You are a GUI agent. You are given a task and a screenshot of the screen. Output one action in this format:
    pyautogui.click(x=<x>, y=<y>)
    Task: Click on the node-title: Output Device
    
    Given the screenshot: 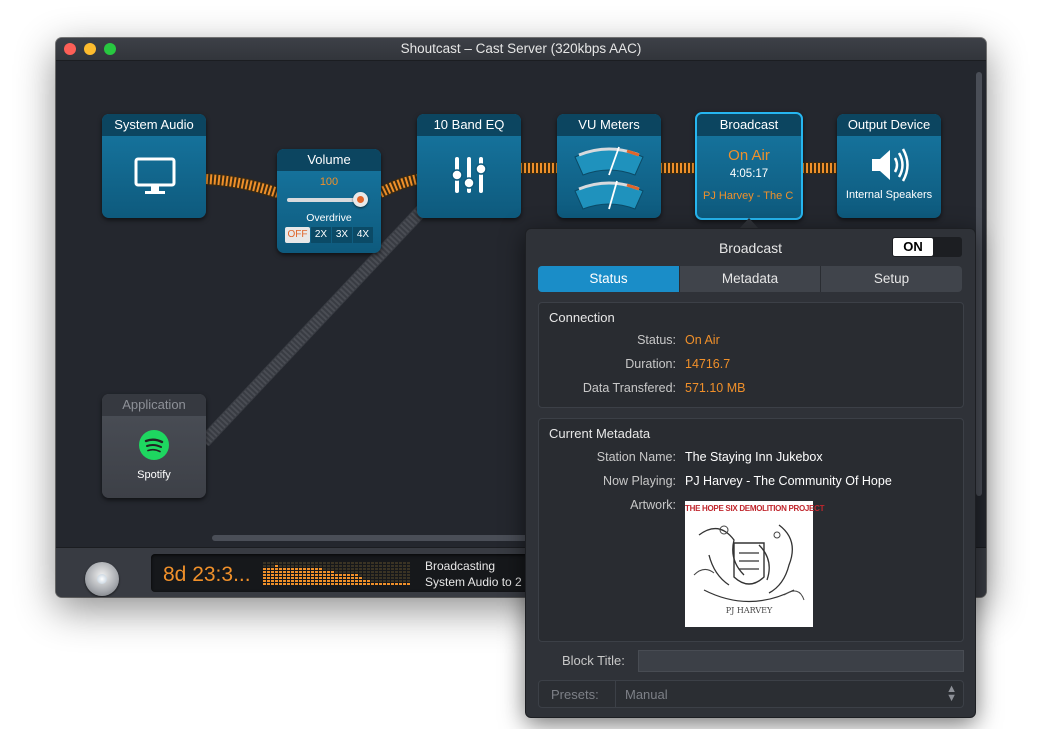 What is the action you would take?
    pyautogui.click(x=889, y=125)
    